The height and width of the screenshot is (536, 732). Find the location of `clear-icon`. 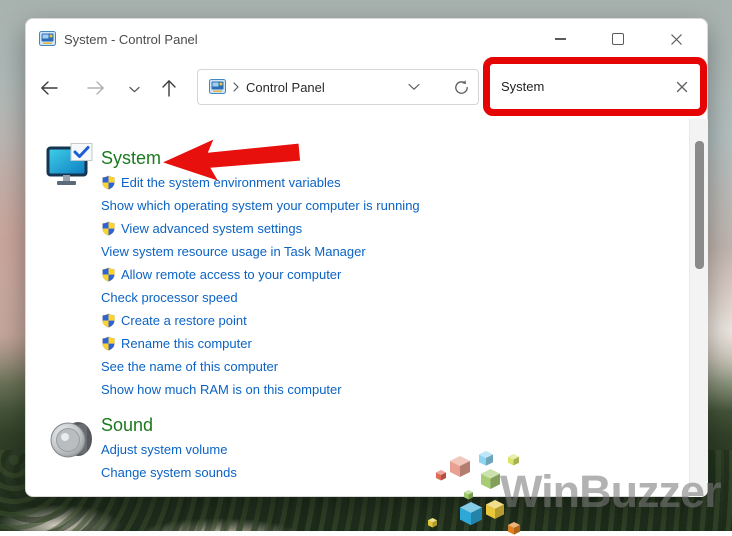

clear-icon is located at coordinates (682, 86).